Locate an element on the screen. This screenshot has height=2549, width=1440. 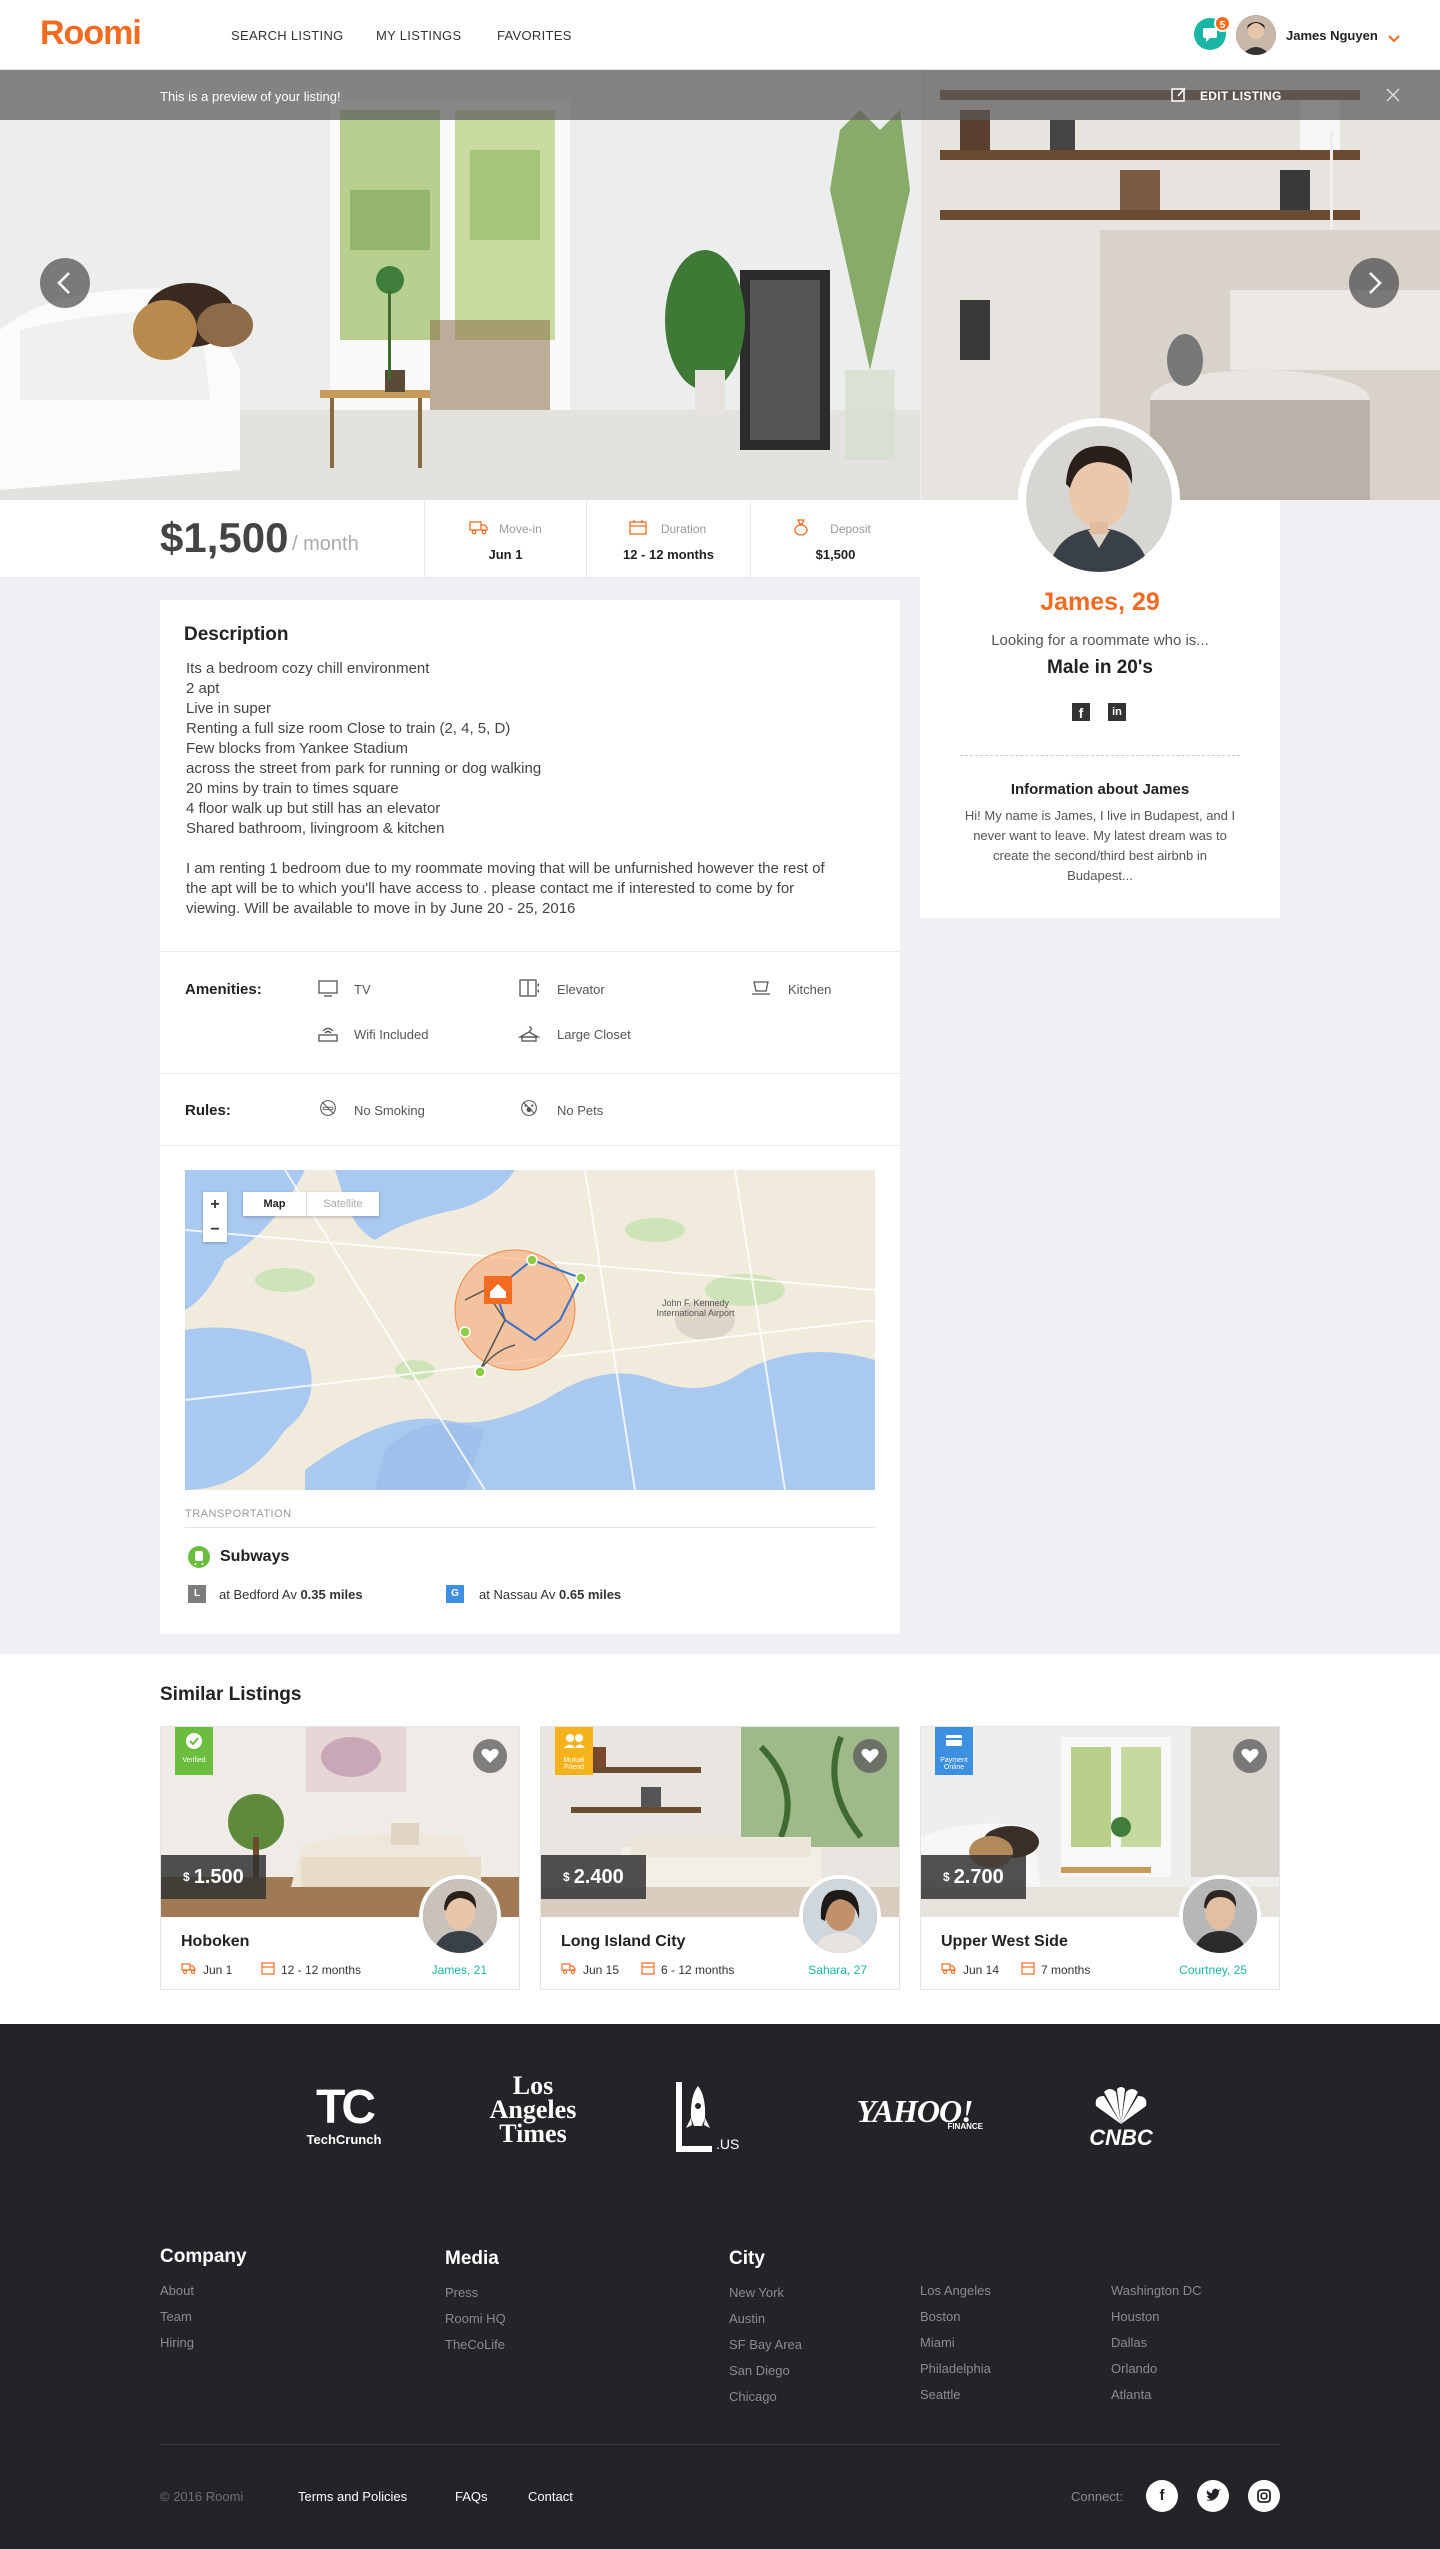
la-suffix: .US is located at coordinates (728, 2144).